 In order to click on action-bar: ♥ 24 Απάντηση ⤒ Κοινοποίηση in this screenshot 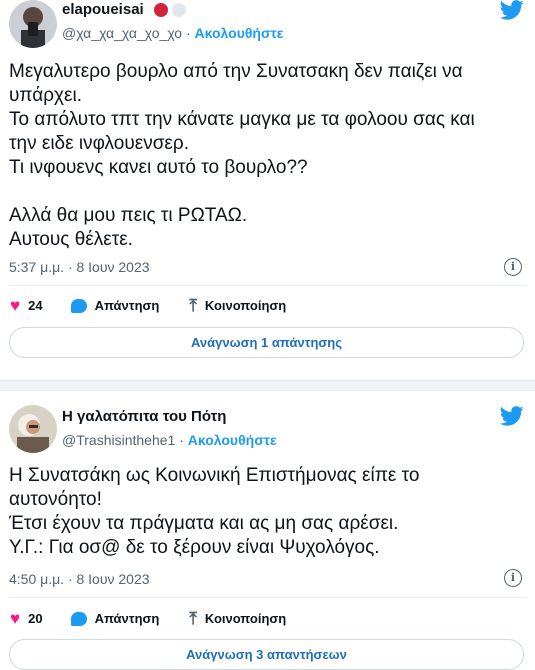, I will do `click(148, 305)`.